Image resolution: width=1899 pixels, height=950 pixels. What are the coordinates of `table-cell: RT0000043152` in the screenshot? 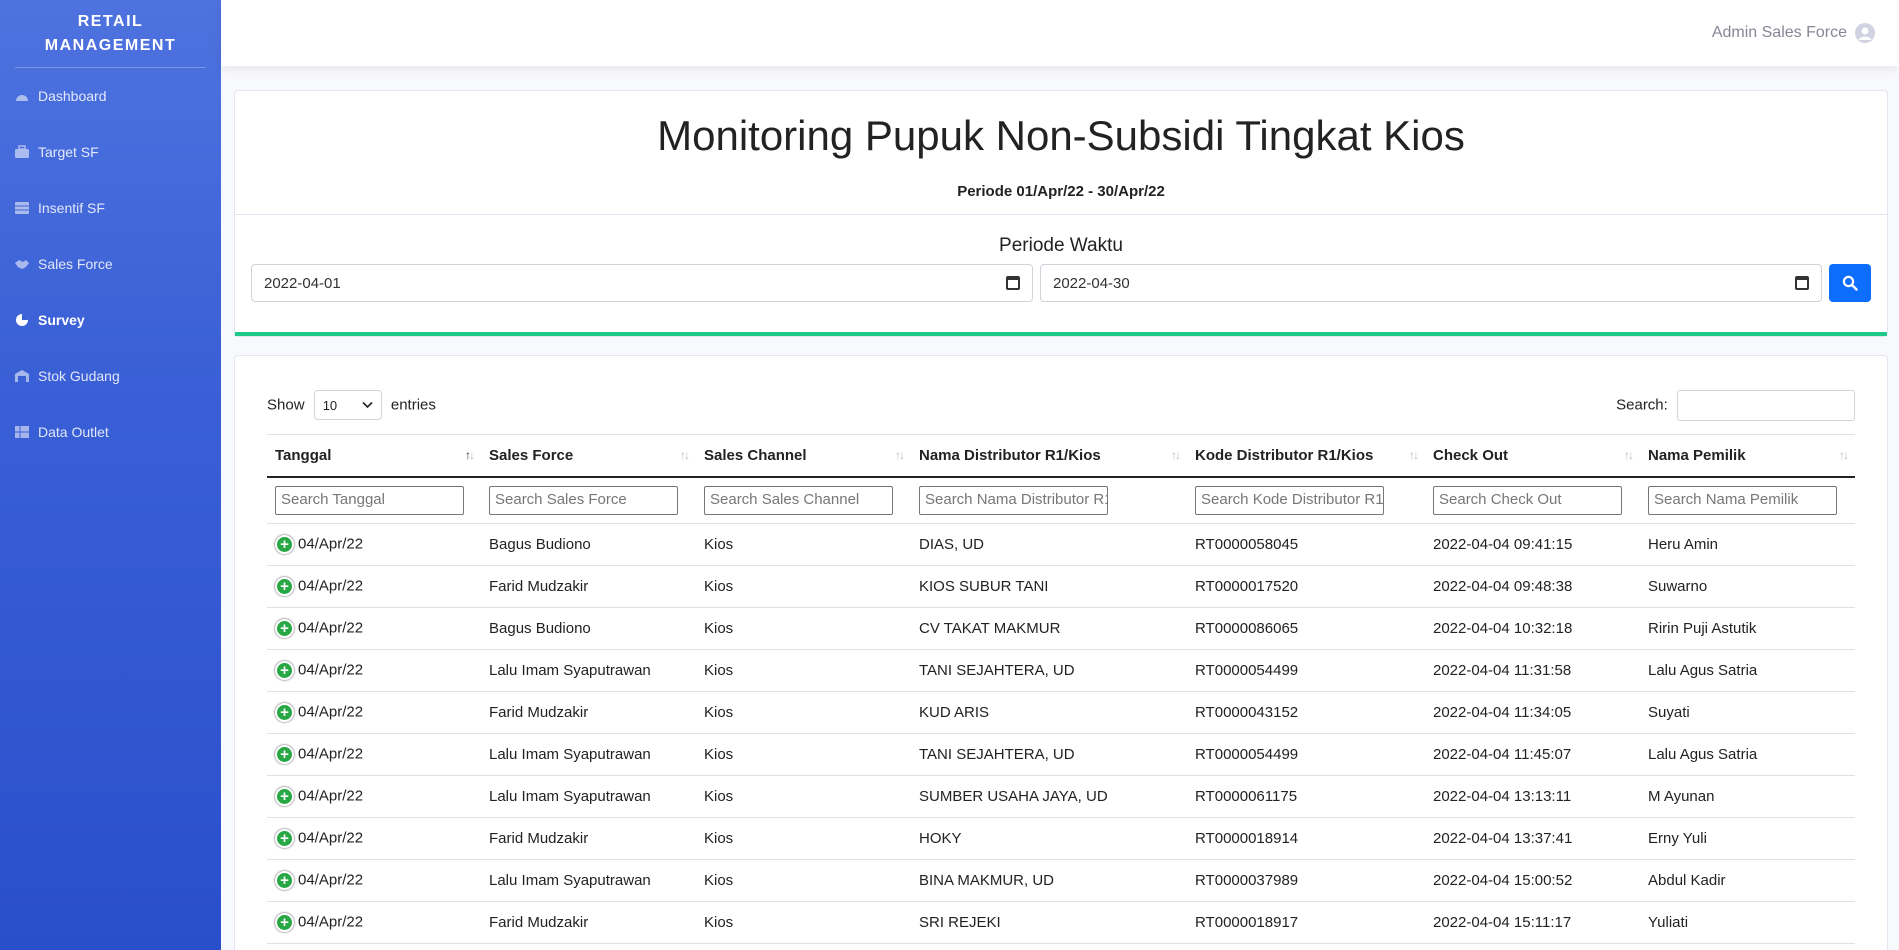 It's located at (1306, 712).